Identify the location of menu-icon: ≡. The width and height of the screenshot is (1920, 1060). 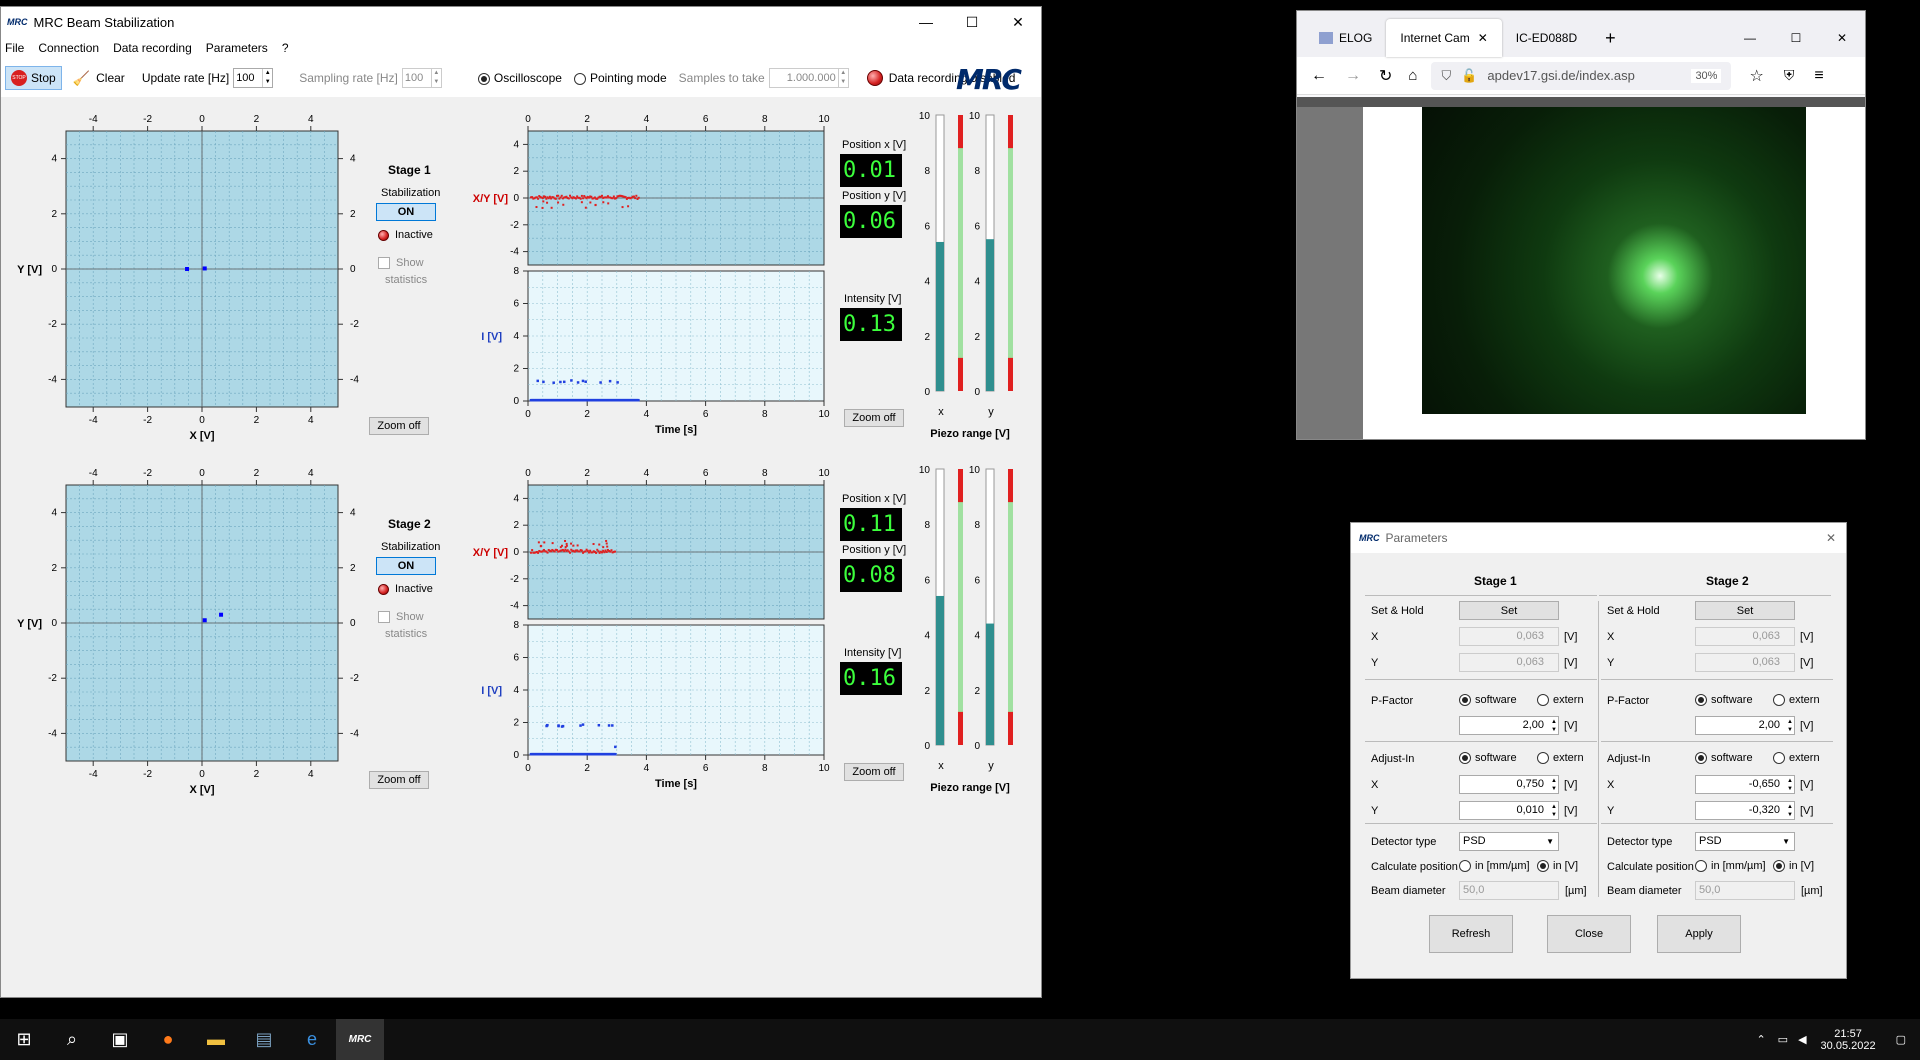
(1818, 76).